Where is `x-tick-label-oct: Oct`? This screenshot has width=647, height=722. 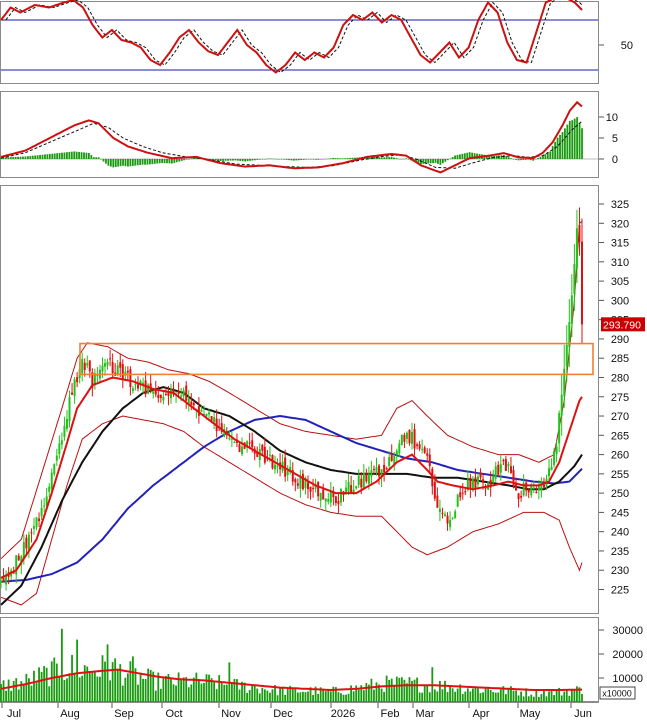
x-tick-label-oct: Oct is located at coordinates (173, 714).